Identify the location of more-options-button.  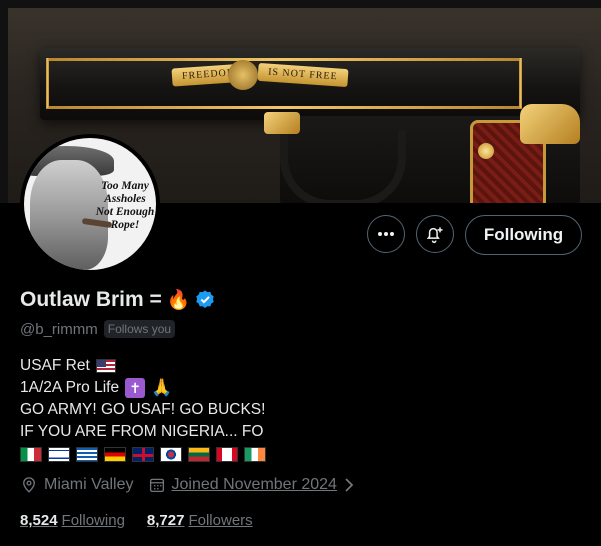
(386, 234).